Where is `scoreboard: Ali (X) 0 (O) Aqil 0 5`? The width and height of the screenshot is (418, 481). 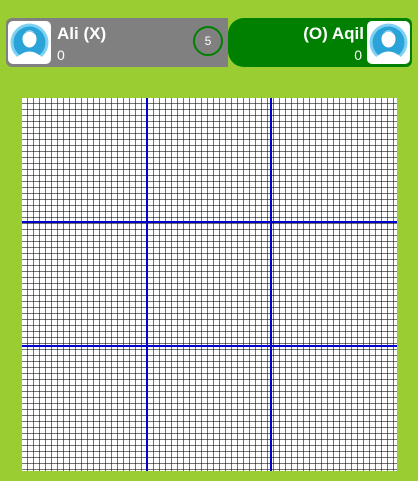 scoreboard: Ali (X) 0 (O) Aqil 0 5 is located at coordinates (209, 42).